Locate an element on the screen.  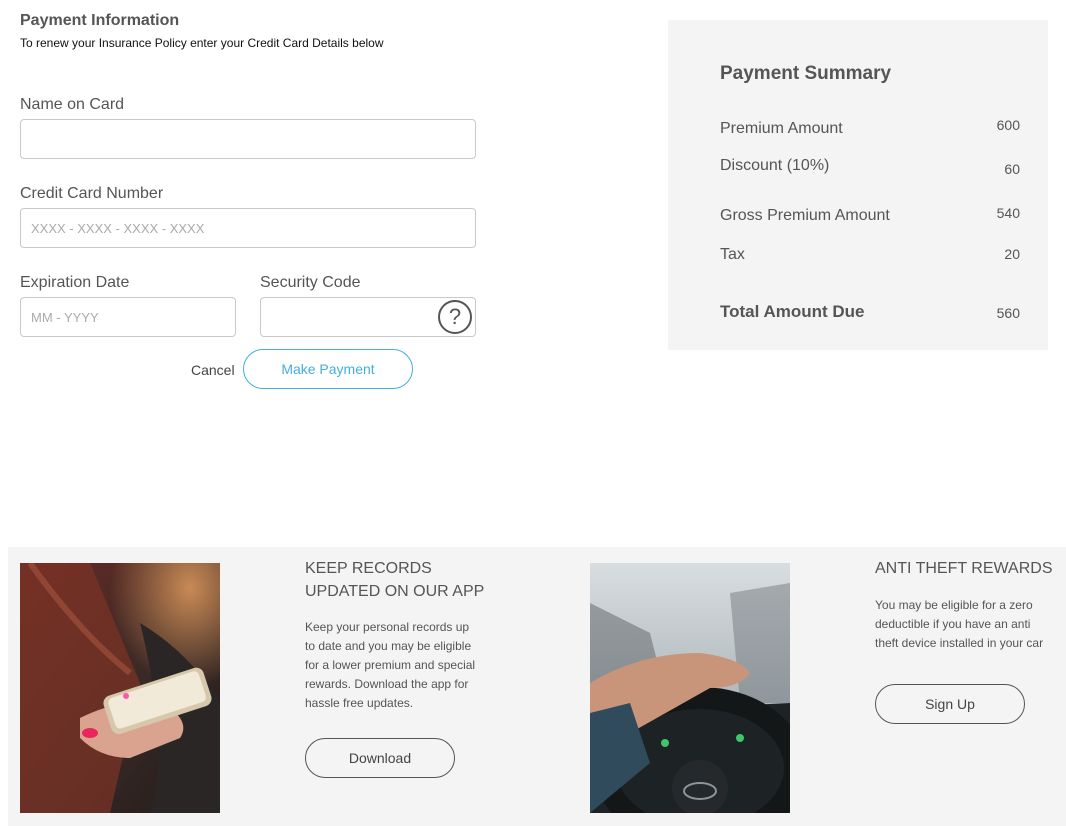
discount-label: Discount (10%) is located at coordinates (775, 165).